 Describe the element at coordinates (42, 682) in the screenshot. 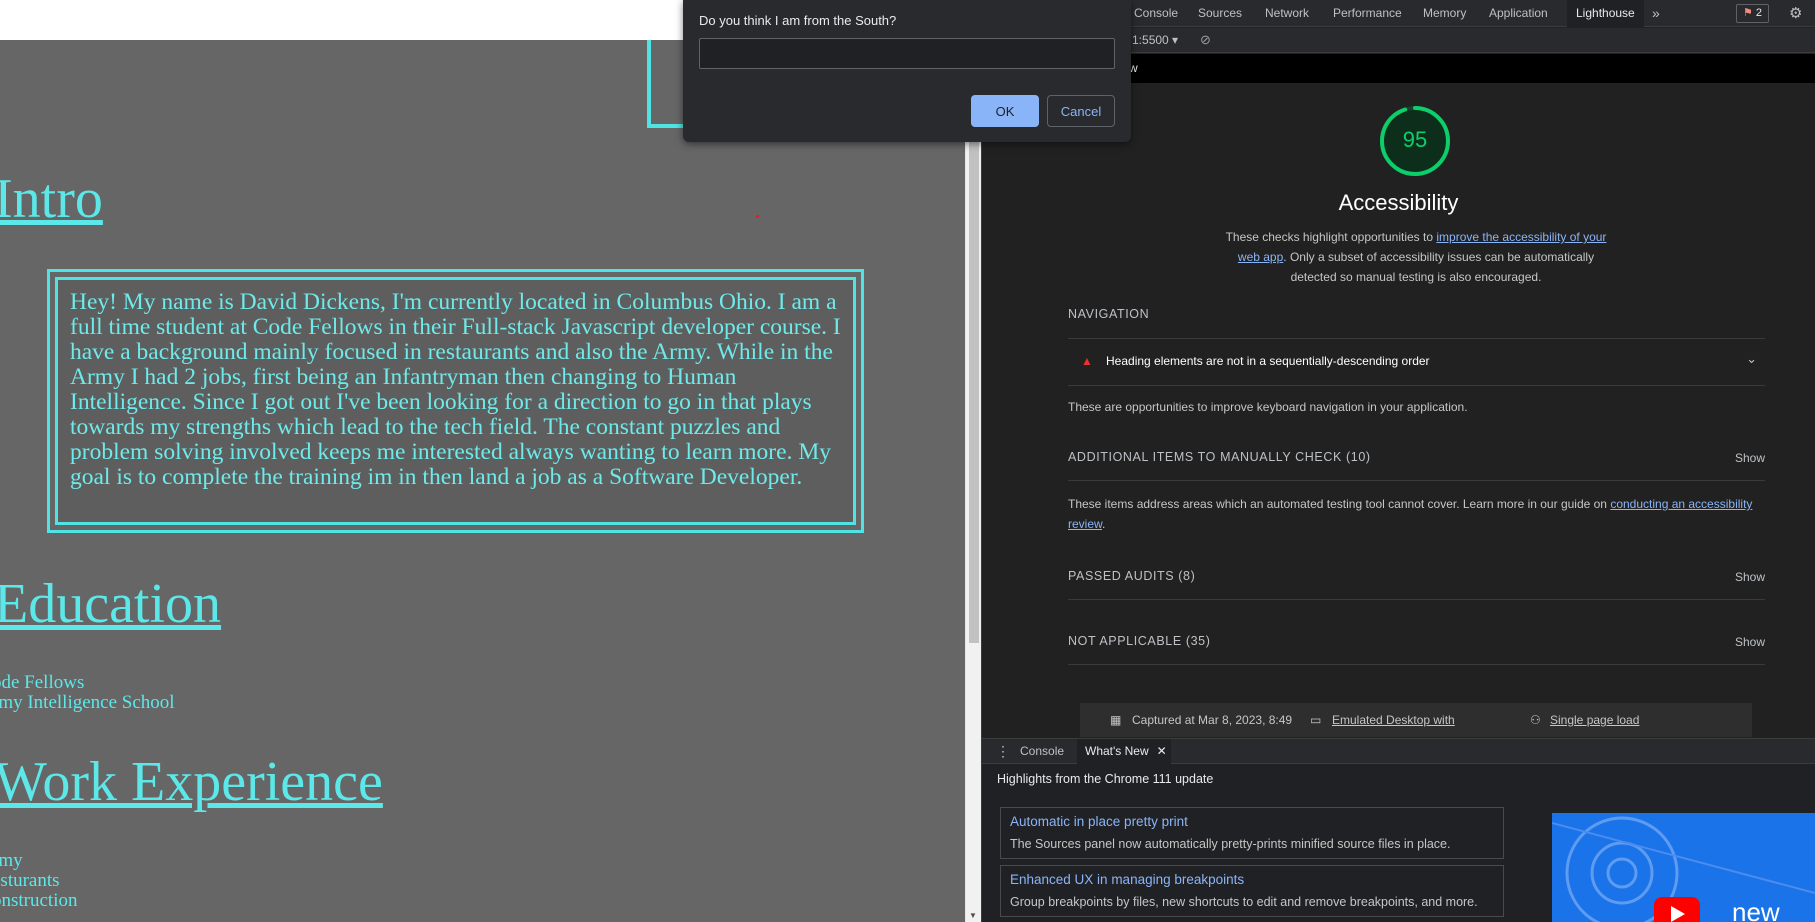

I see `list-item: ode Fellows` at that location.